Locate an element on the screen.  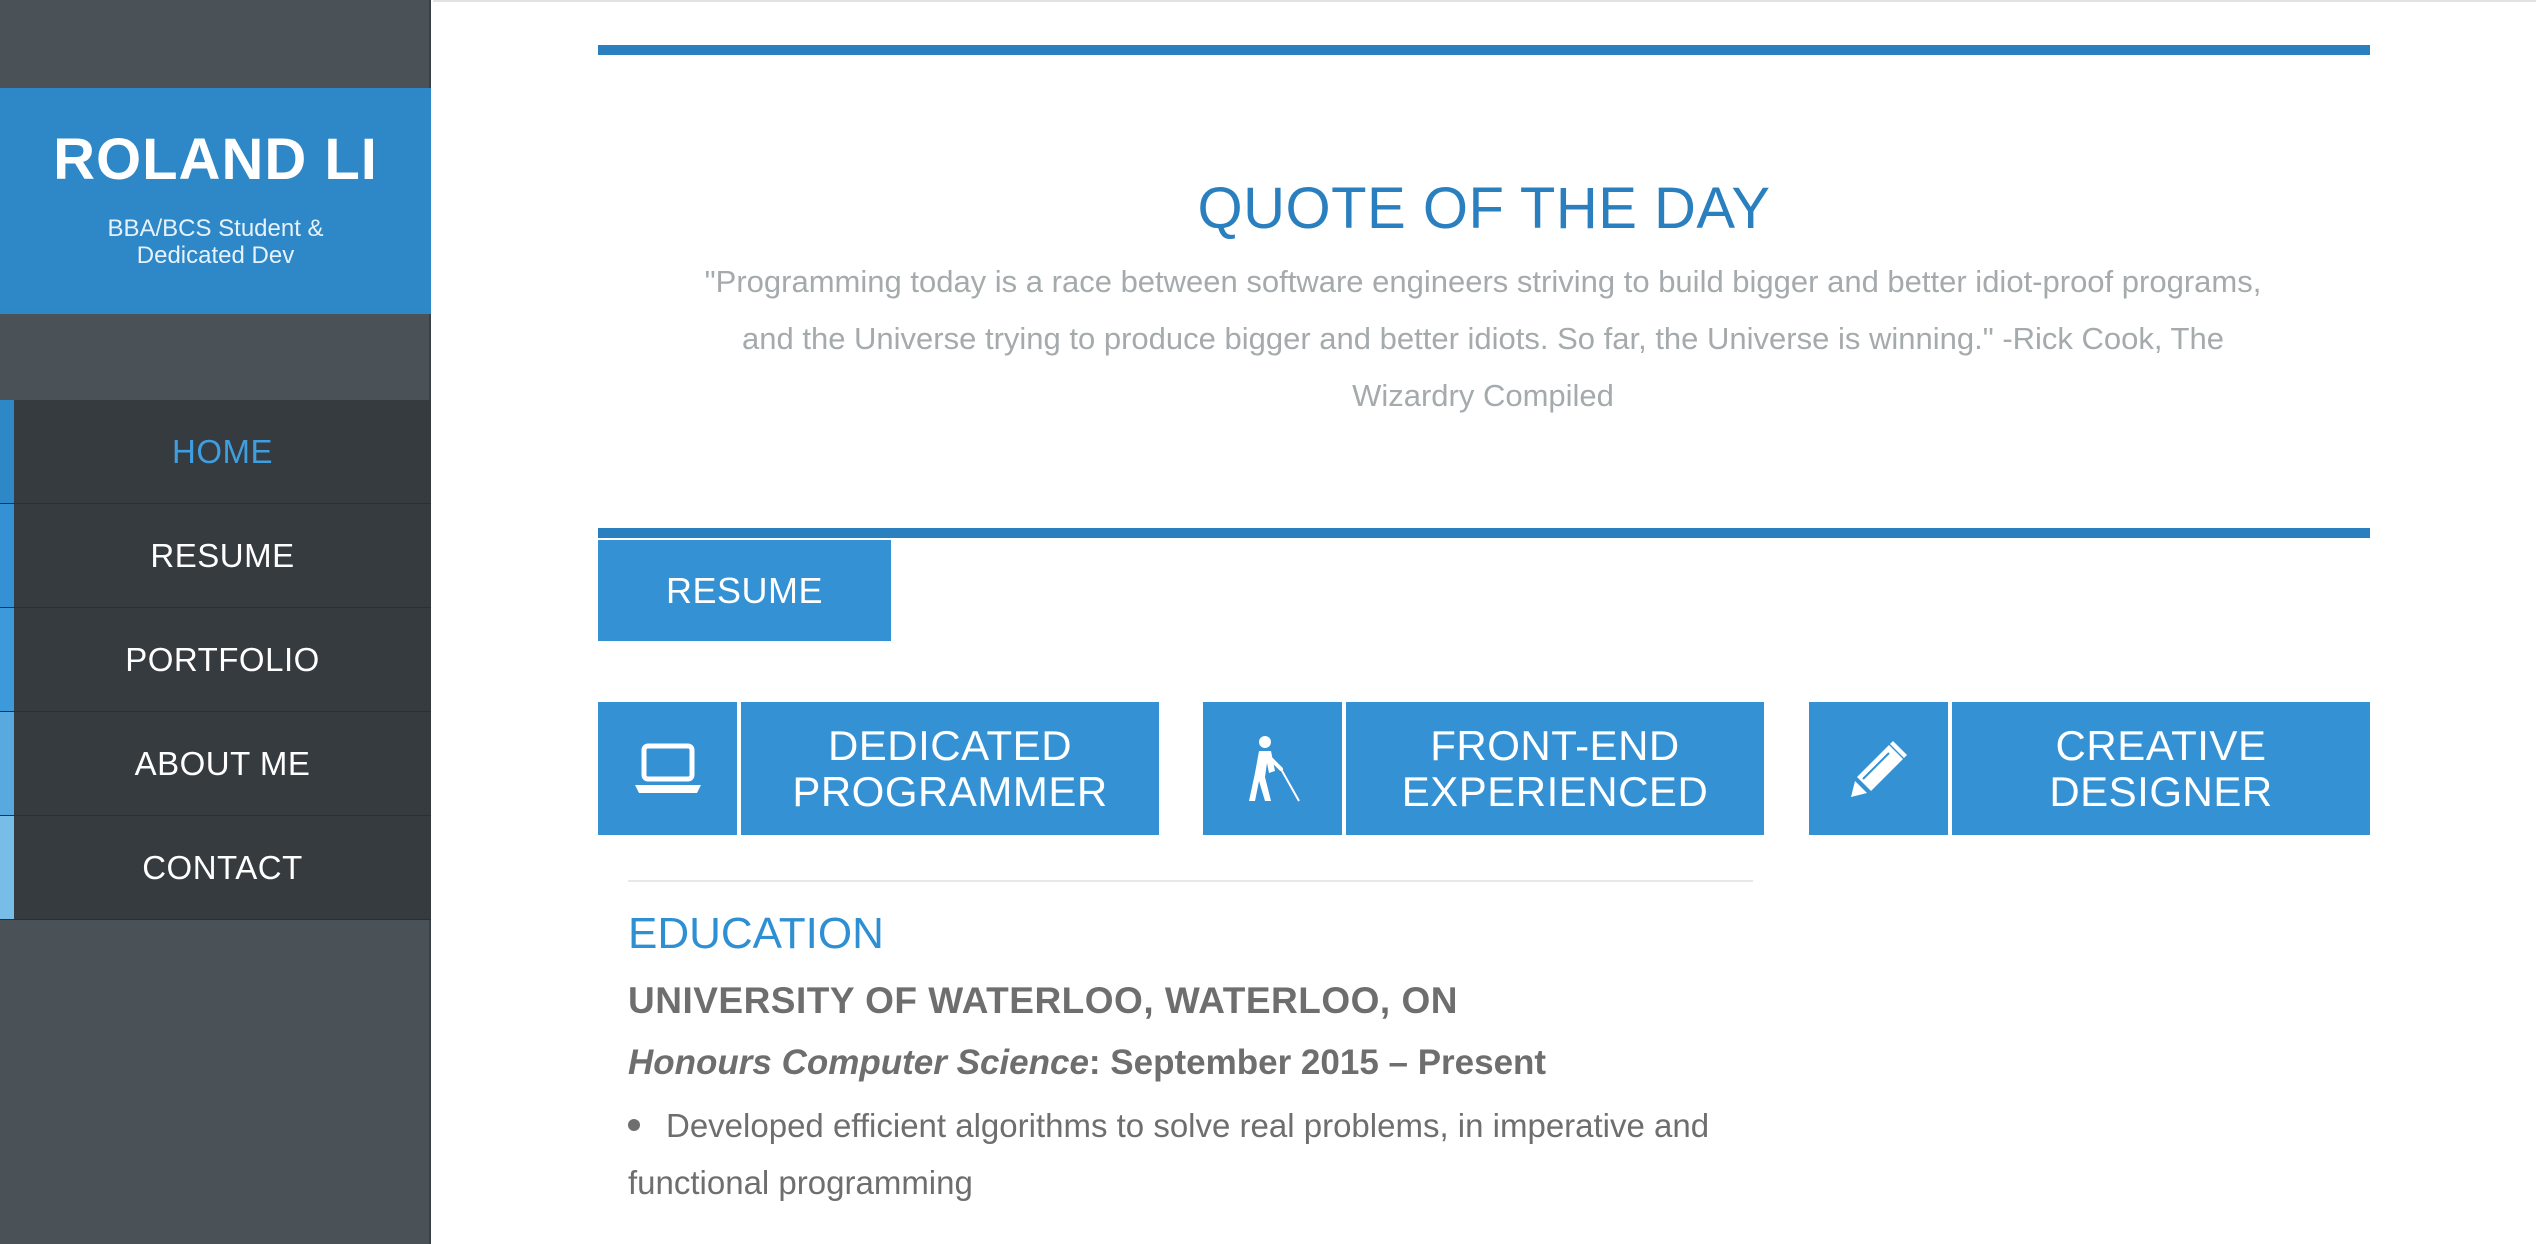
nav-item-label: RESUME is located at coordinates (222, 555).